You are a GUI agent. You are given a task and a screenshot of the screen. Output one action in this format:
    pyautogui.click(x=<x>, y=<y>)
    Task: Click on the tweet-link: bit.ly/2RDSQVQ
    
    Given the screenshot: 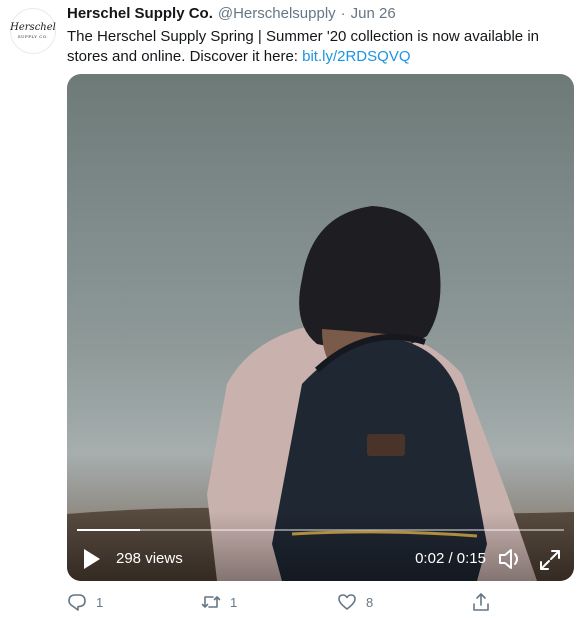 What is the action you would take?
    pyautogui.click(x=356, y=56)
    